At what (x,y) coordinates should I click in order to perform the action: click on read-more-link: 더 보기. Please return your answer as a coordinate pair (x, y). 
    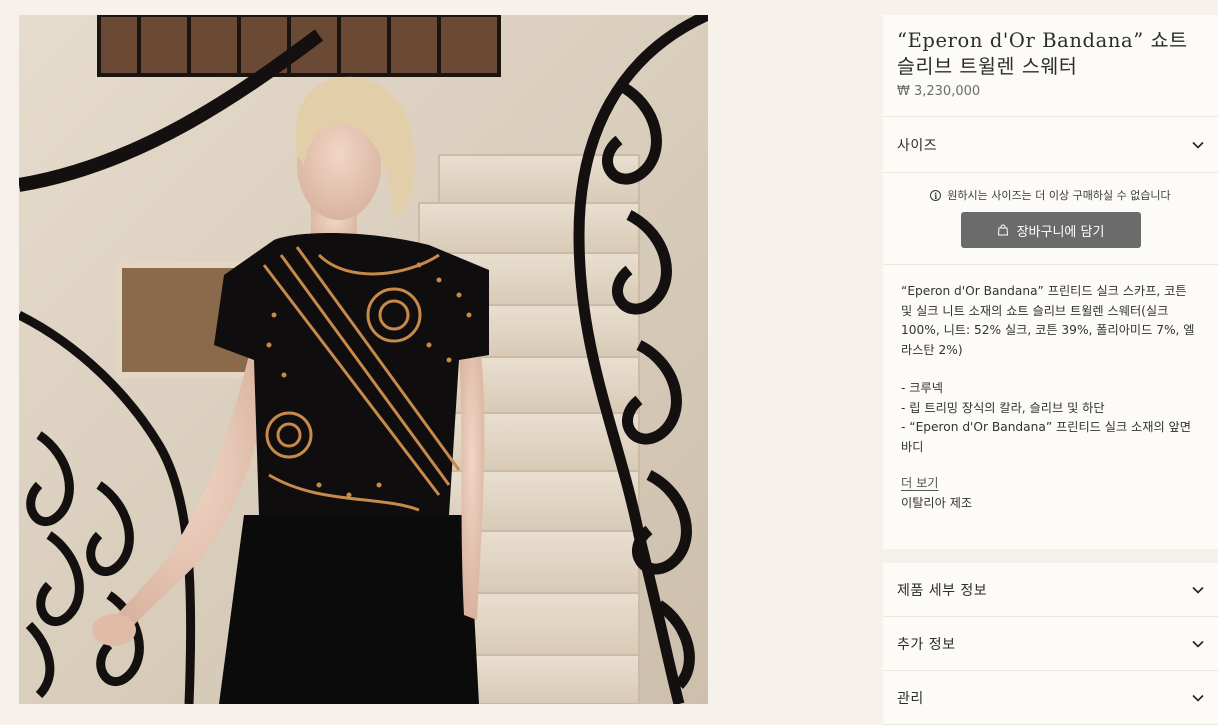
    Looking at the image, I should click on (920, 484).